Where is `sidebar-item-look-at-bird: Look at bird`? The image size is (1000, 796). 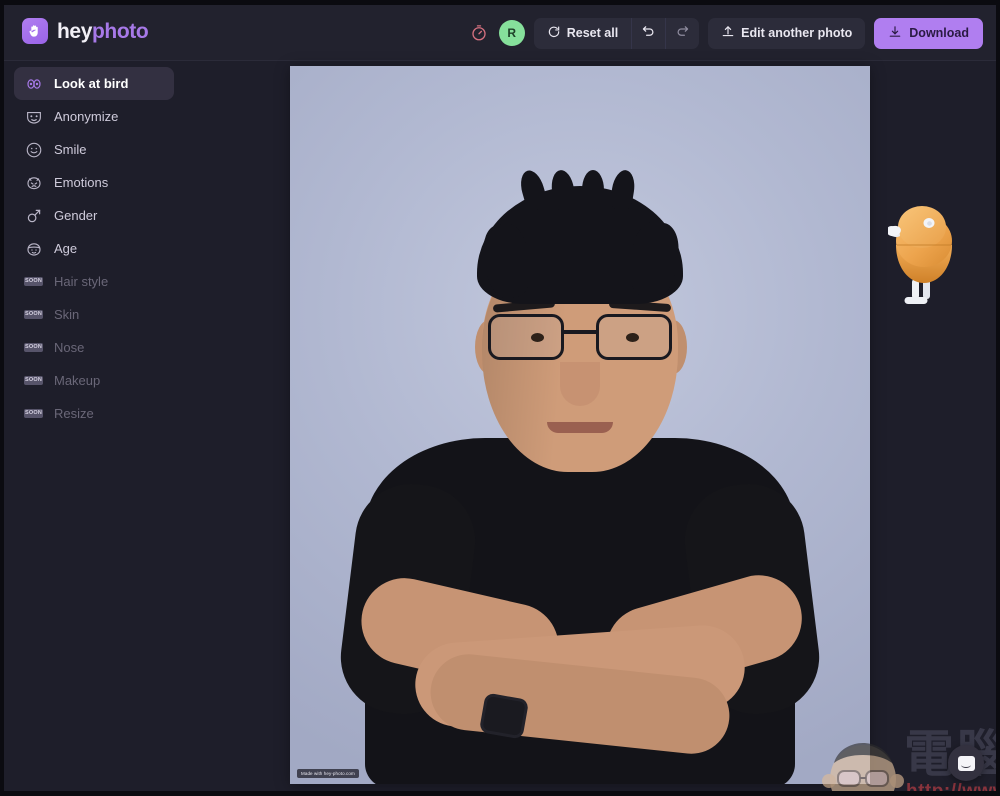 sidebar-item-look-at-bird: Look at bird is located at coordinates (94, 83).